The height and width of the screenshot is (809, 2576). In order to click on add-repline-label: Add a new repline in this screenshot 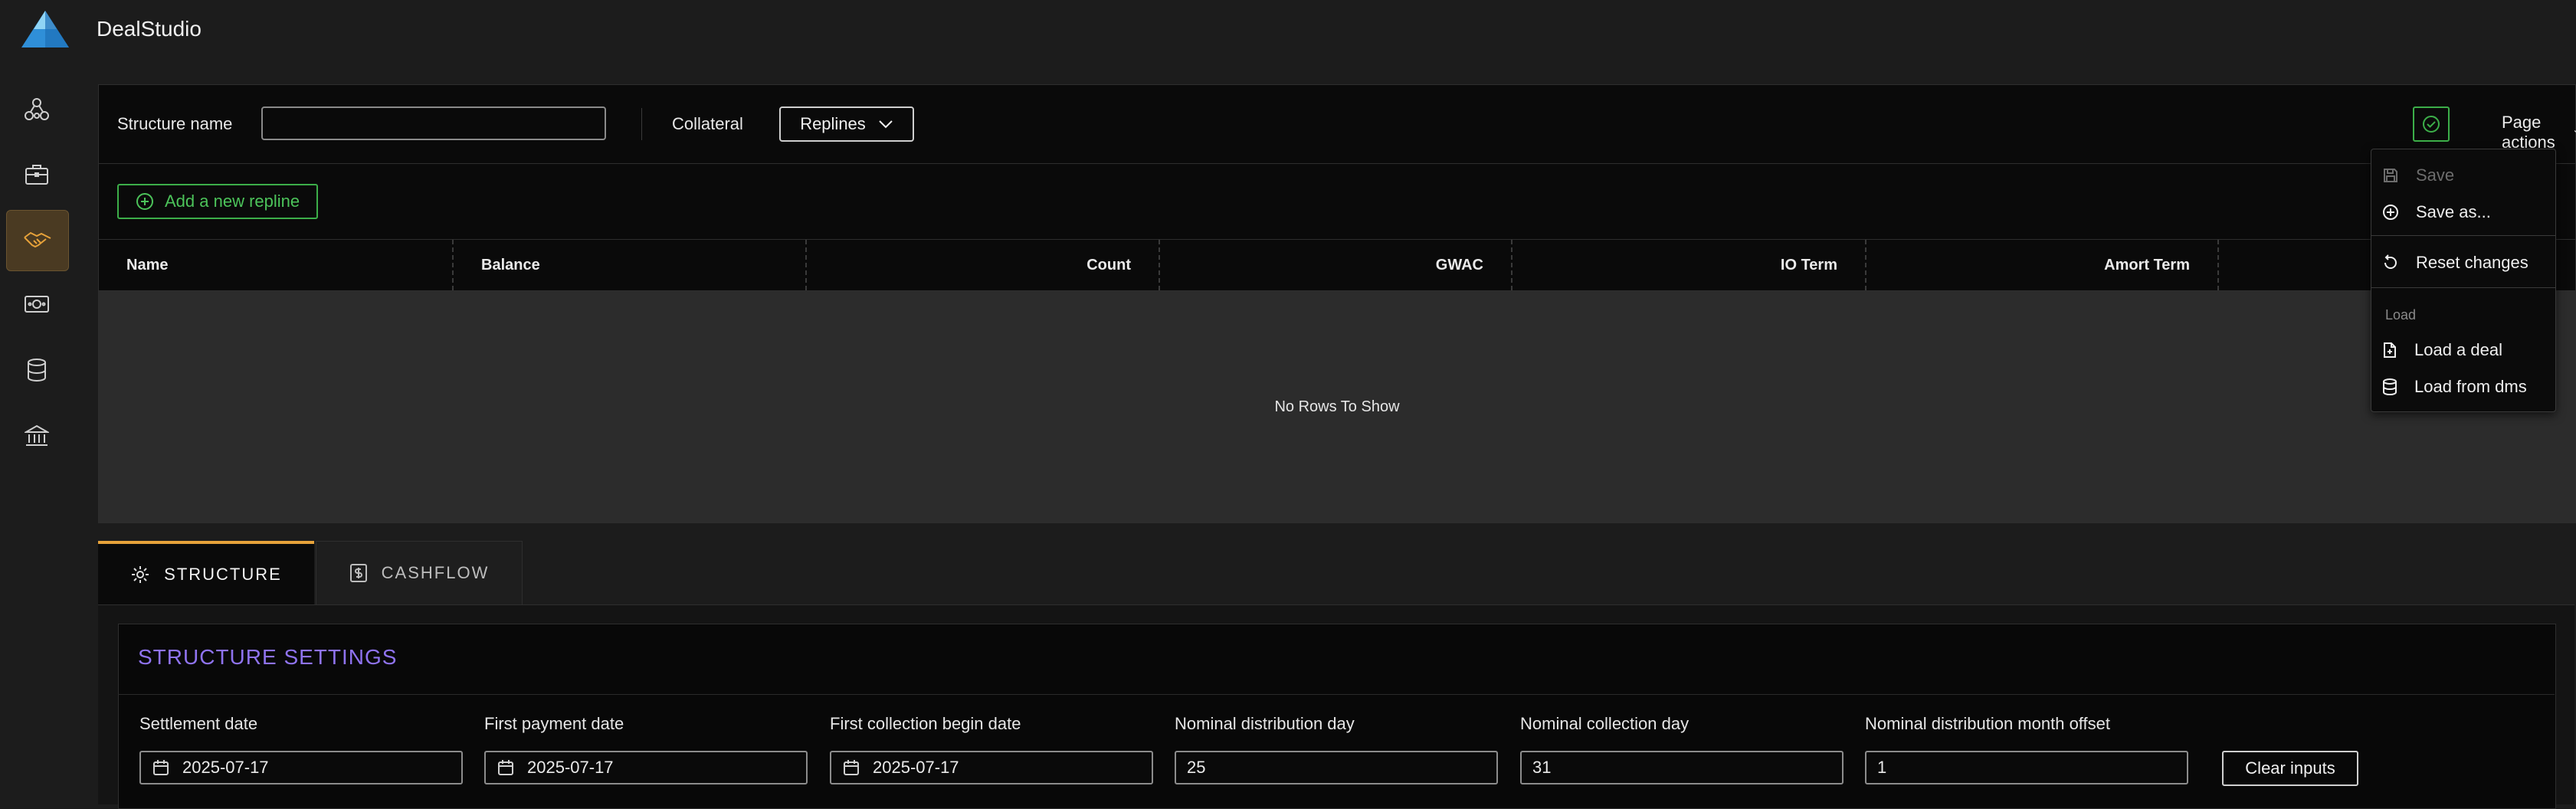, I will do `click(233, 202)`.